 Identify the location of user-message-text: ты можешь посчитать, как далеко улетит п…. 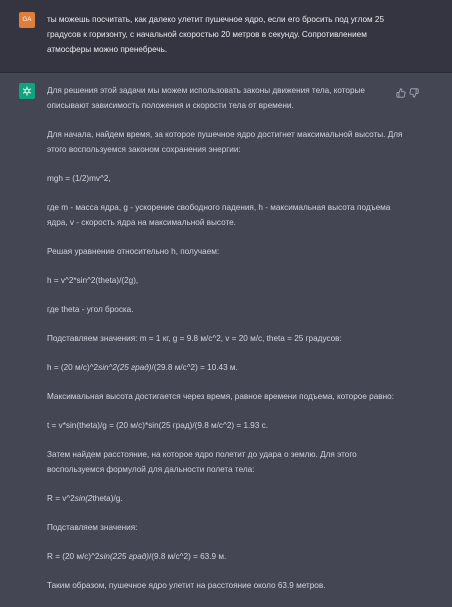
(216, 34).